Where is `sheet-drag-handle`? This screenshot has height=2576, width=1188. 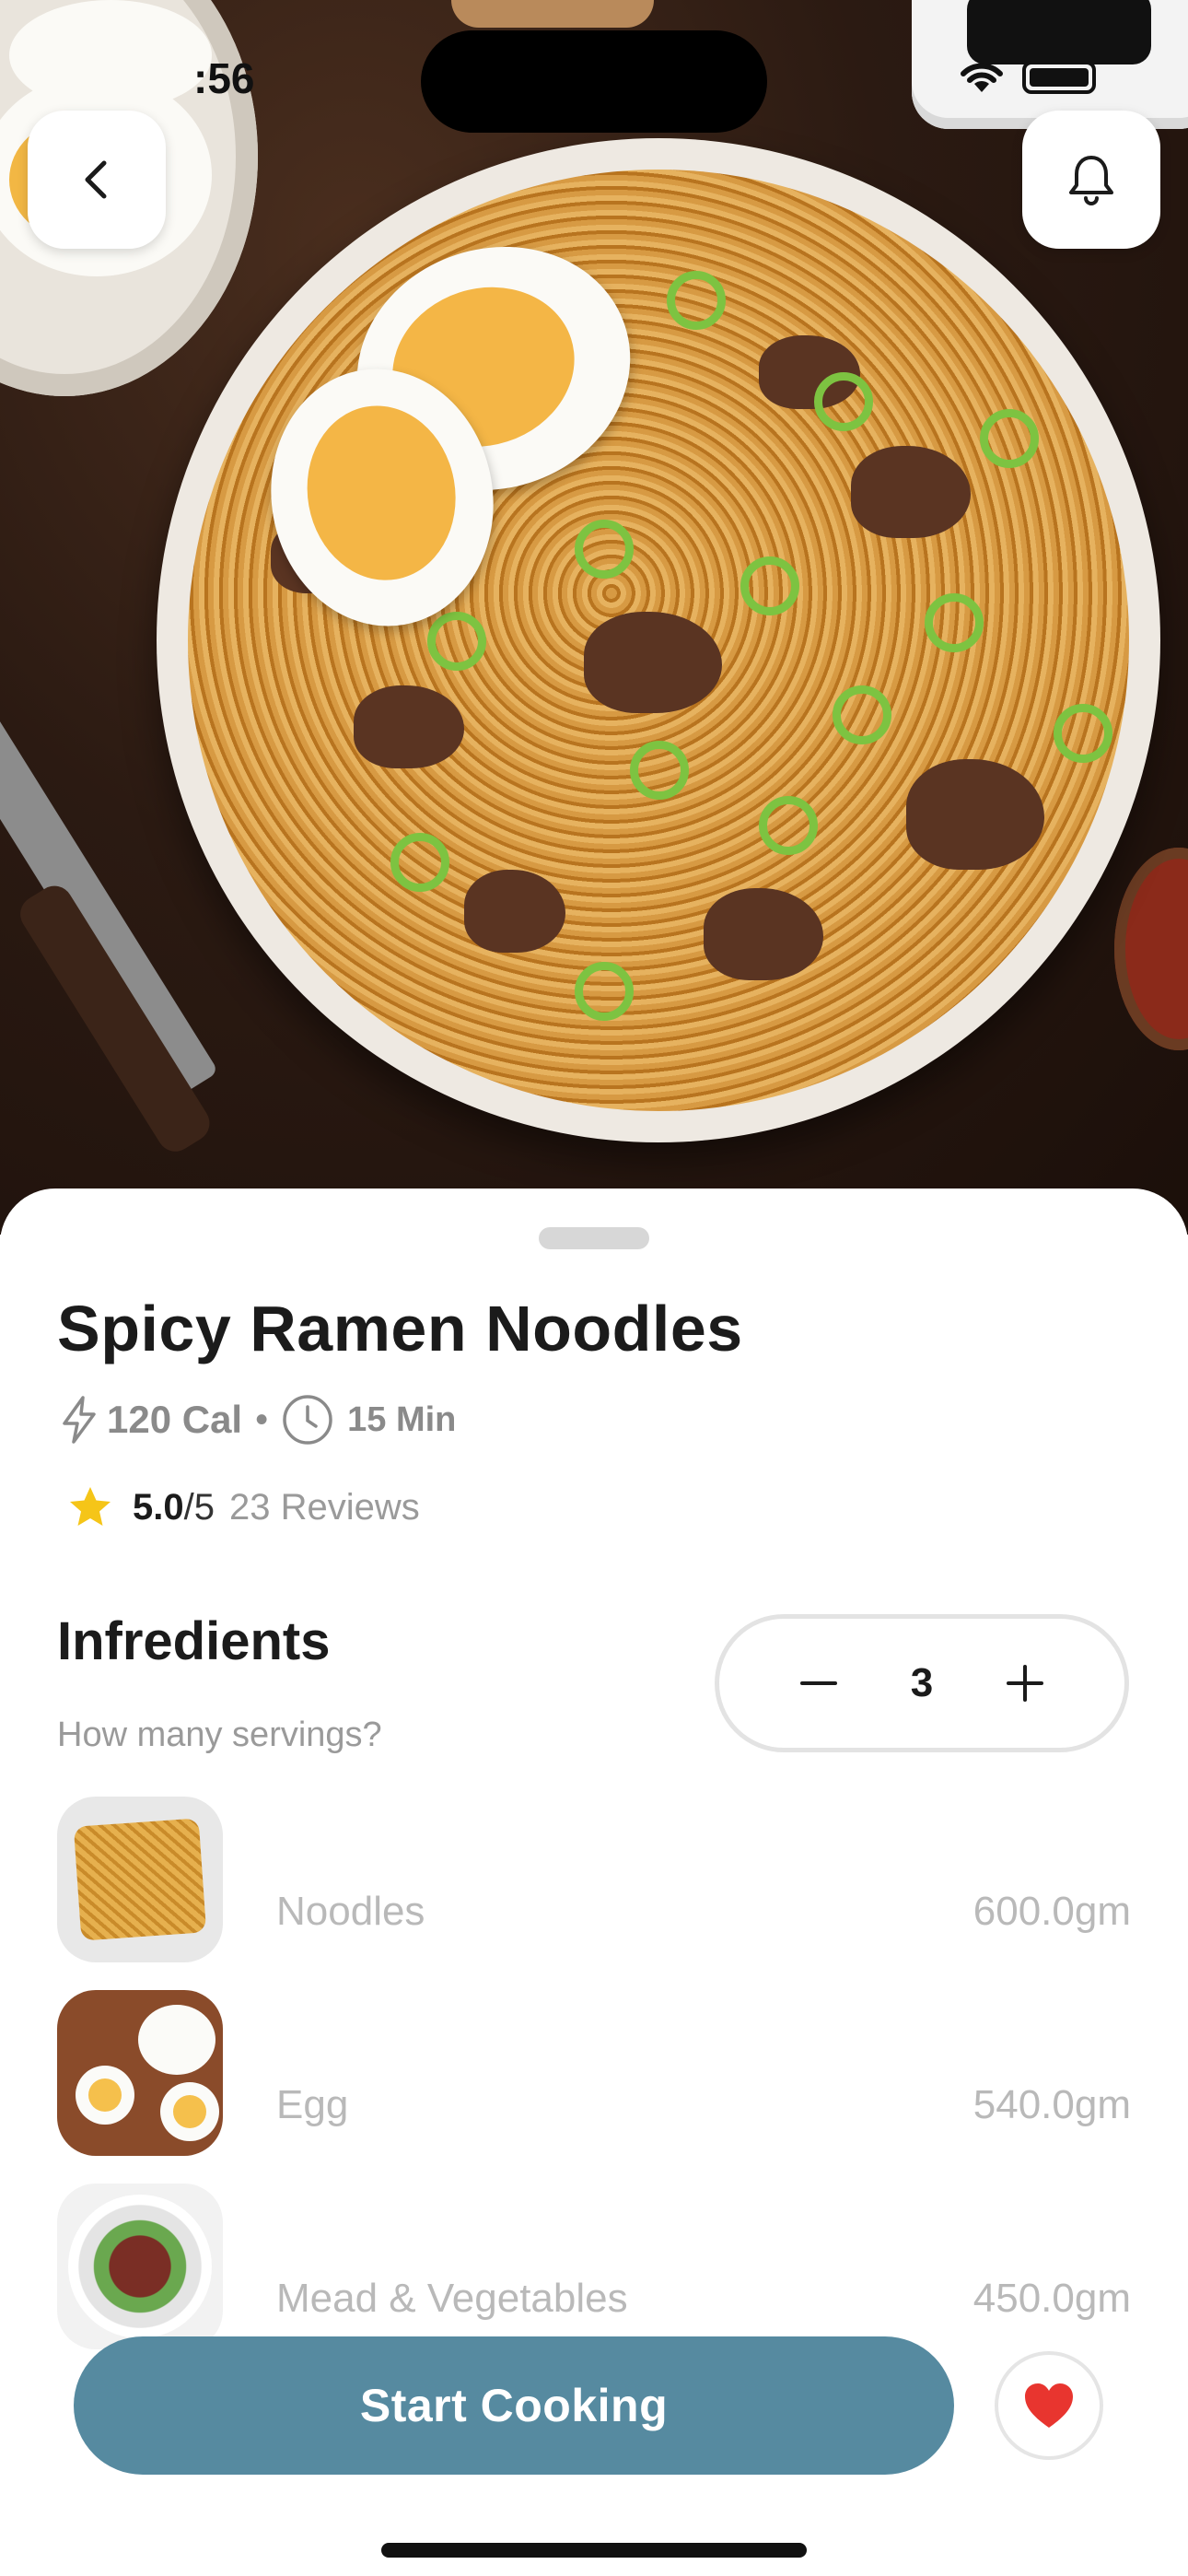 sheet-drag-handle is located at coordinates (594, 1238).